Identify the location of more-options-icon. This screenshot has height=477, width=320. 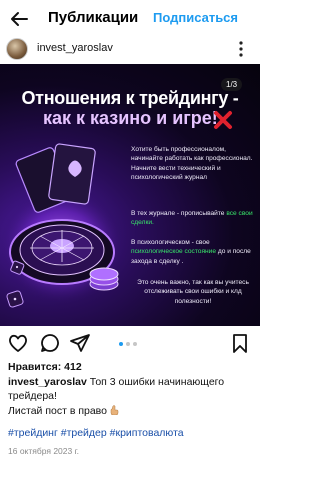
(241, 49).